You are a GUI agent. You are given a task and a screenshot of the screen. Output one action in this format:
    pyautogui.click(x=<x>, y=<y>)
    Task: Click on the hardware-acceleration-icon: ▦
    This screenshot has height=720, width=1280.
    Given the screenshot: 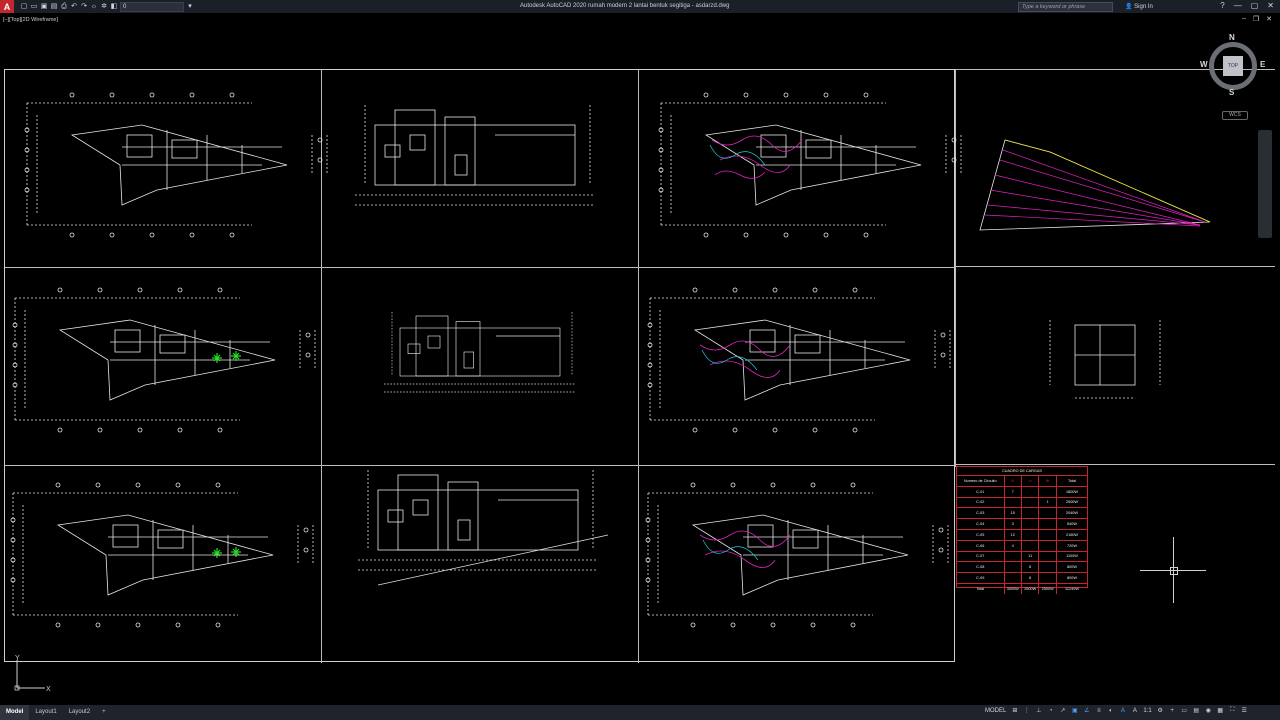 What is the action you would take?
    pyautogui.click(x=1220, y=710)
    